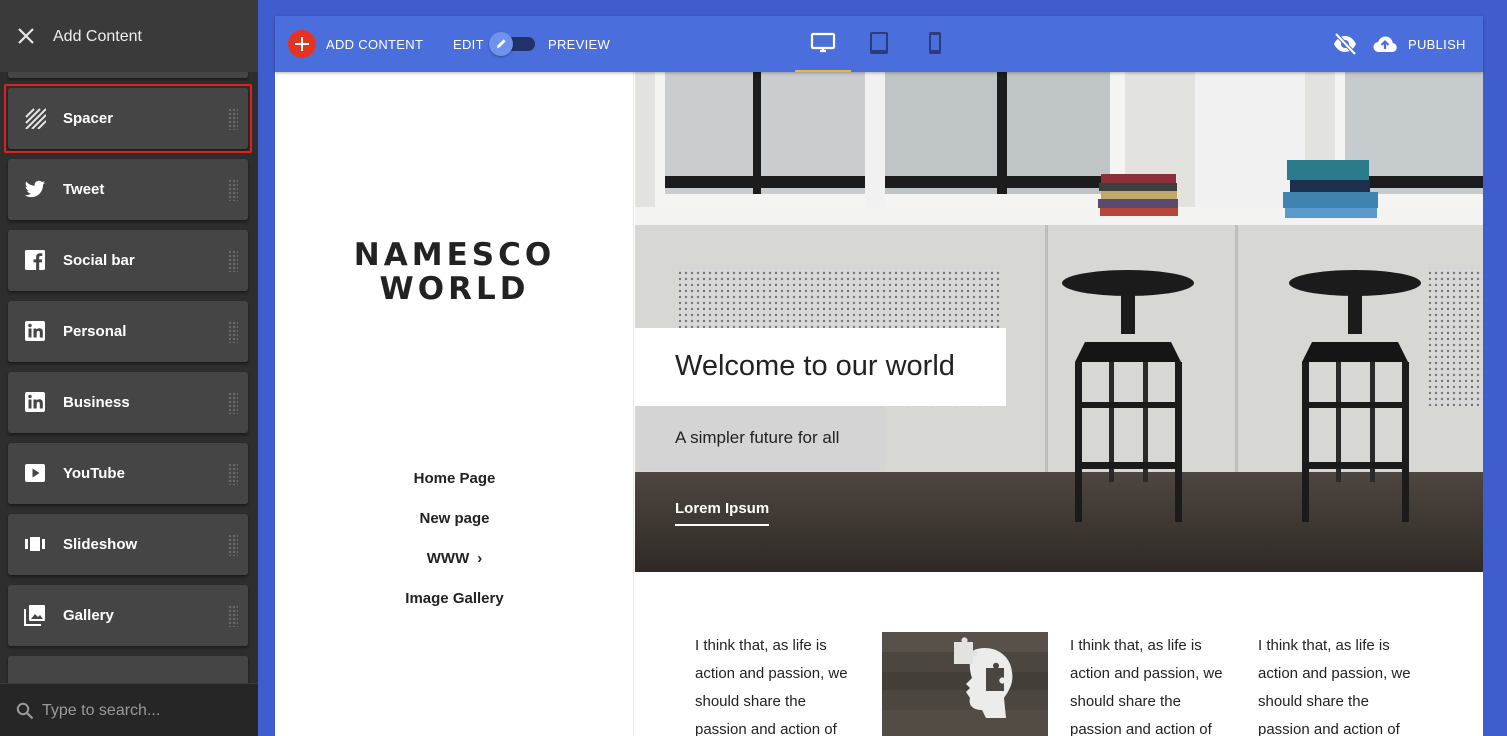 This screenshot has width=1507, height=736. I want to click on mobile-icon, so click(935, 43).